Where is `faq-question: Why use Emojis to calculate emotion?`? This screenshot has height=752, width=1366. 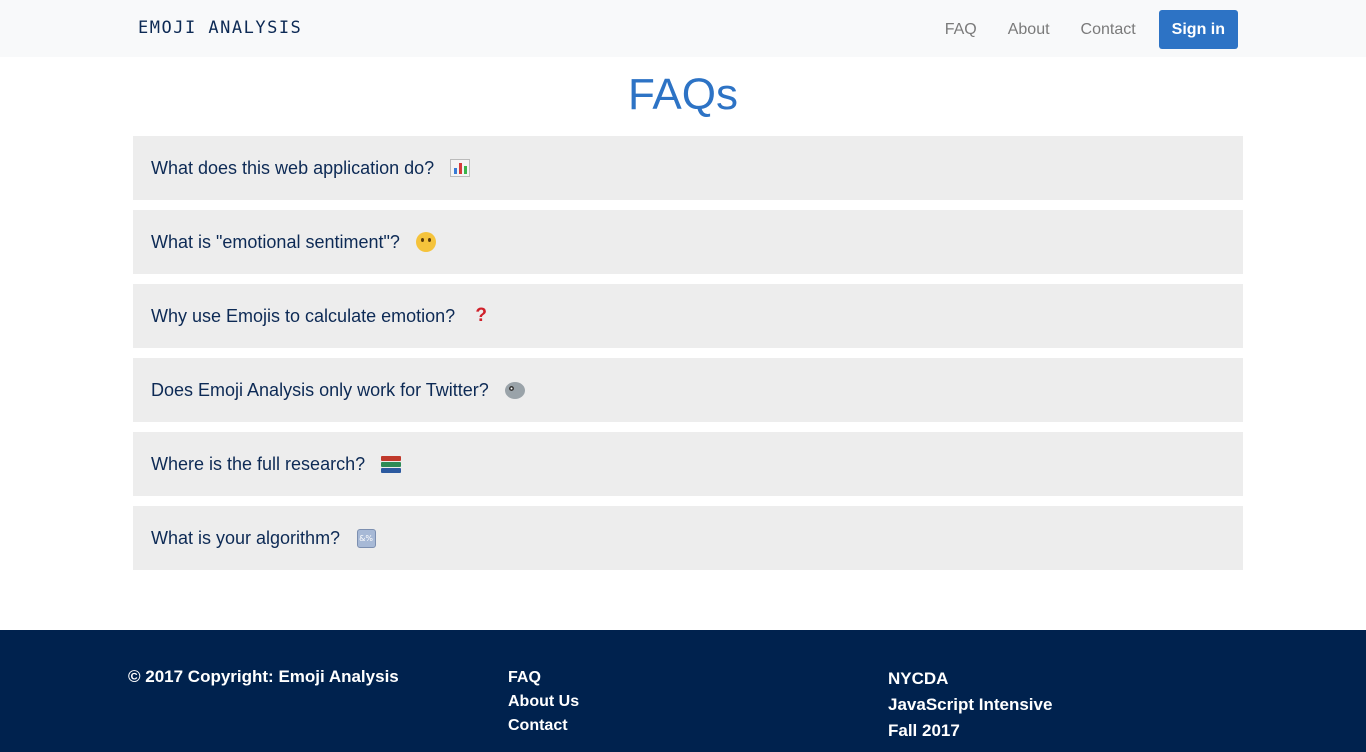 faq-question: Why use Emojis to calculate emotion? is located at coordinates (303, 315).